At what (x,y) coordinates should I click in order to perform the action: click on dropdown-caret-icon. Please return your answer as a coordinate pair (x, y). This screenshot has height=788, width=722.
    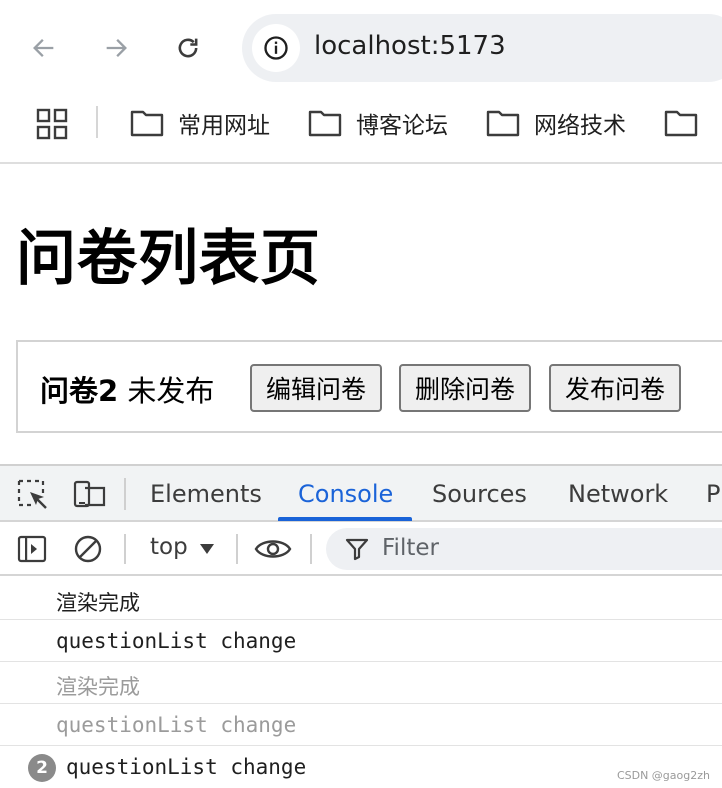
    Looking at the image, I should click on (206, 548).